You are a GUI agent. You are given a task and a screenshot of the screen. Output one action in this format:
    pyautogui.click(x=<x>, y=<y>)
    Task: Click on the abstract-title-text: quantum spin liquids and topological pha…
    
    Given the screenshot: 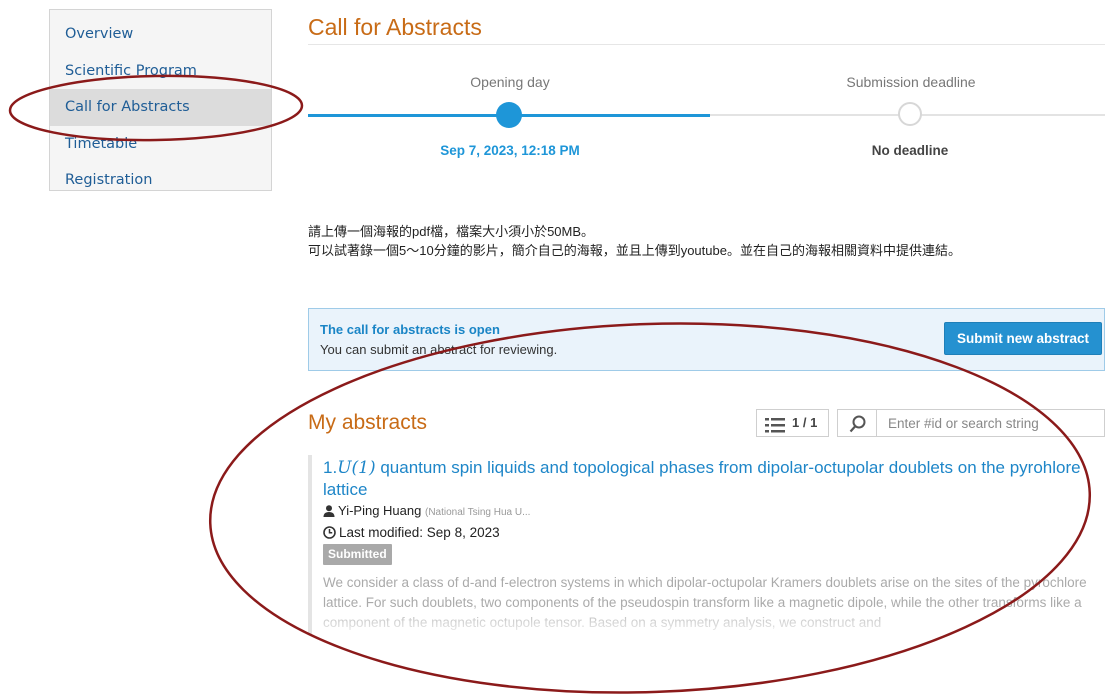 What is the action you would take?
    pyautogui.click(x=702, y=478)
    